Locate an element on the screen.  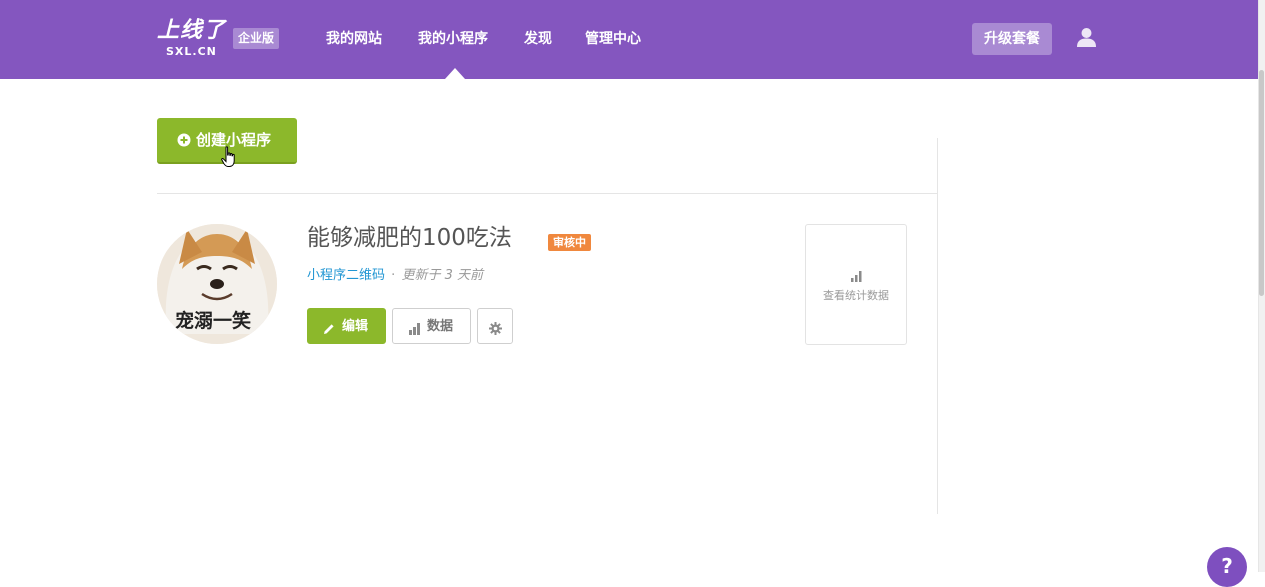
plus-circle-icon is located at coordinates (184, 139).